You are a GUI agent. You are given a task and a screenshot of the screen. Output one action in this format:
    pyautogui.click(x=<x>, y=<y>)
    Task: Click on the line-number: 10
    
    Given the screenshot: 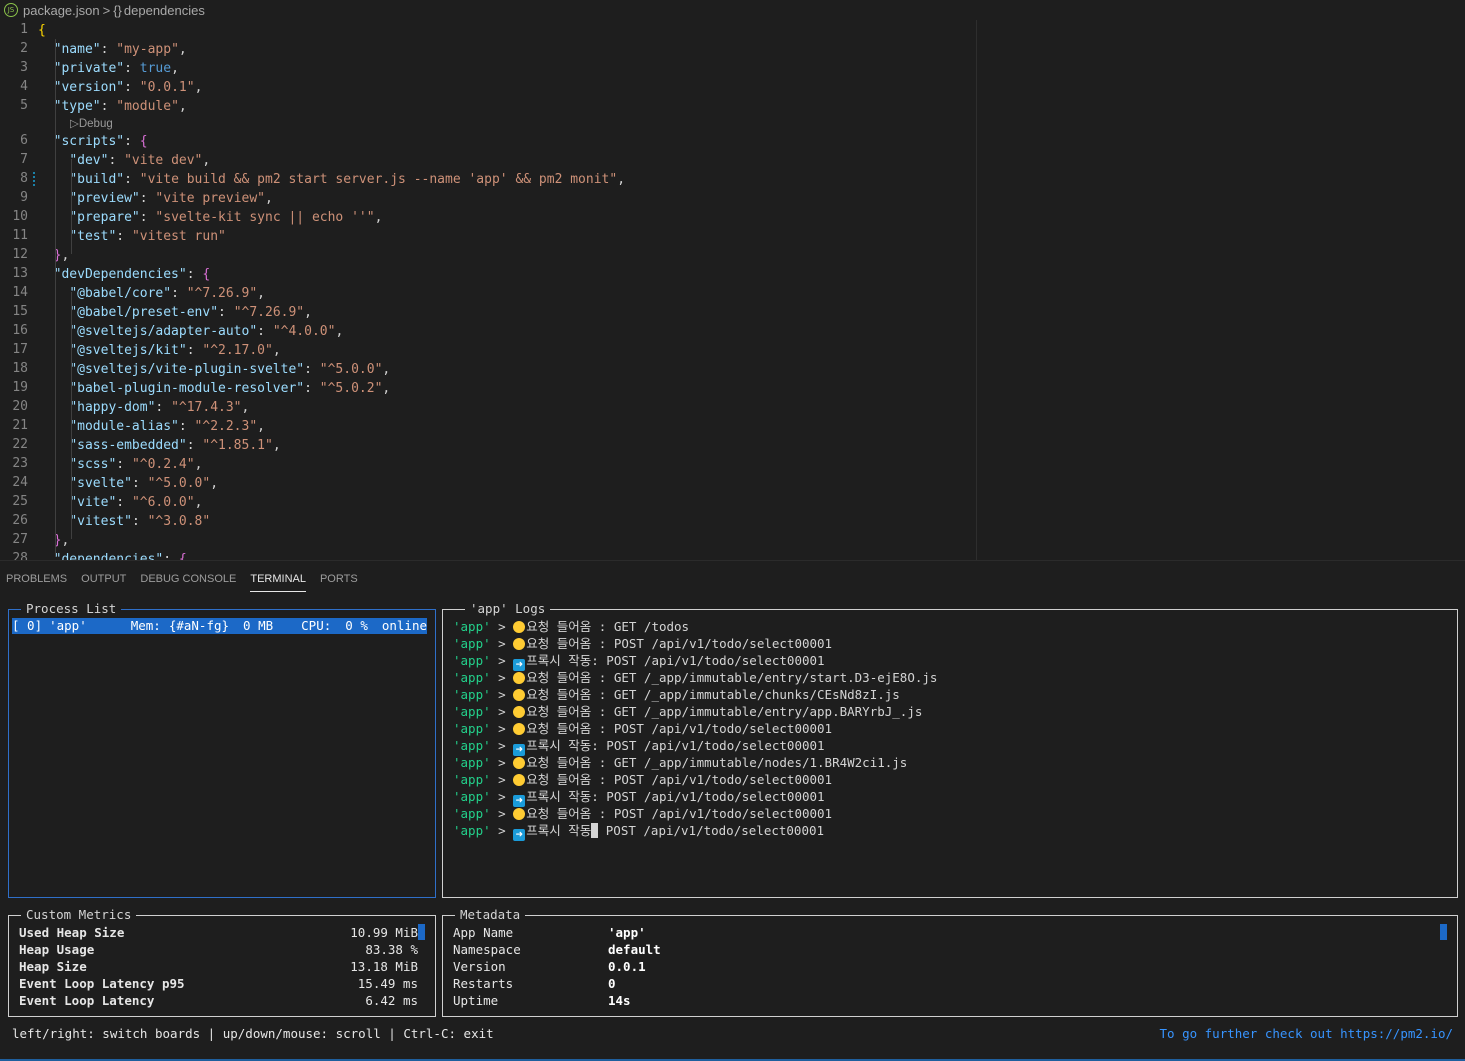 What is the action you would take?
    pyautogui.click(x=20, y=216)
    